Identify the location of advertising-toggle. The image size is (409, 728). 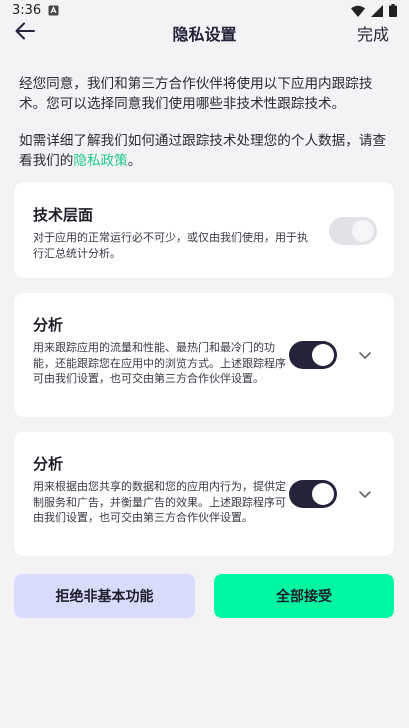
(313, 494).